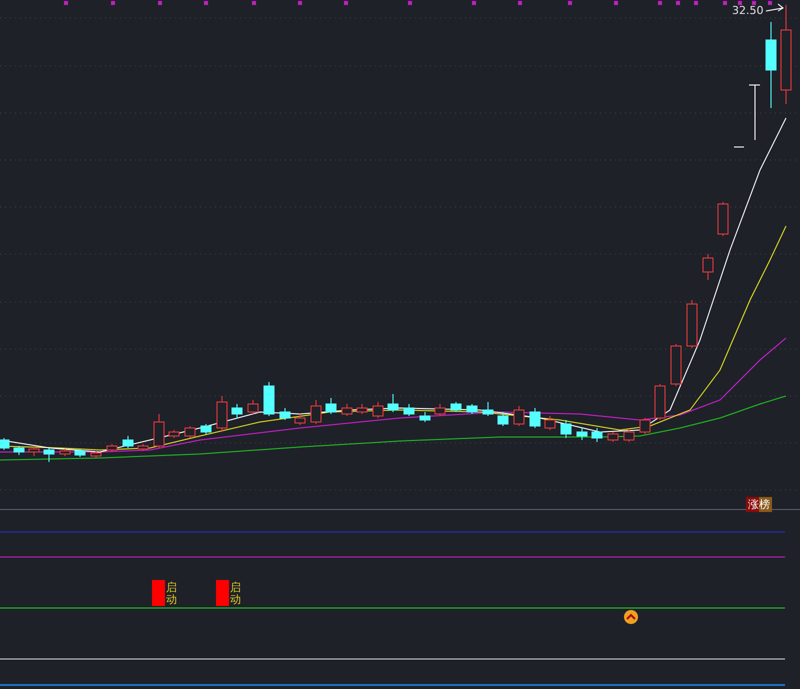 This screenshot has width=800, height=689. What do you see at coordinates (748, 10) in the screenshot?
I see `high-price-label: 32.50` at bounding box center [748, 10].